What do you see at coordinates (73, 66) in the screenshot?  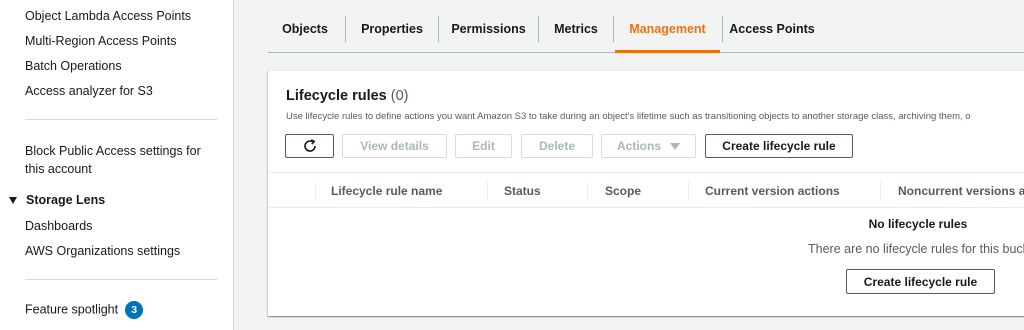 I see `nav-batch-operations: Batch Operations` at bounding box center [73, 66].